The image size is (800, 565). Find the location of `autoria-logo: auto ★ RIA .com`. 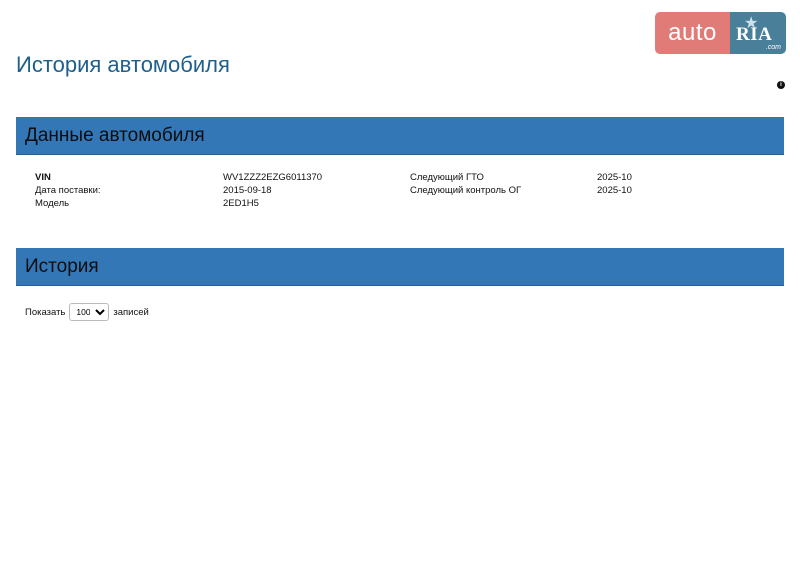

autoria-logo: auto ★ RIA .com is located at coordinates (720, 33).